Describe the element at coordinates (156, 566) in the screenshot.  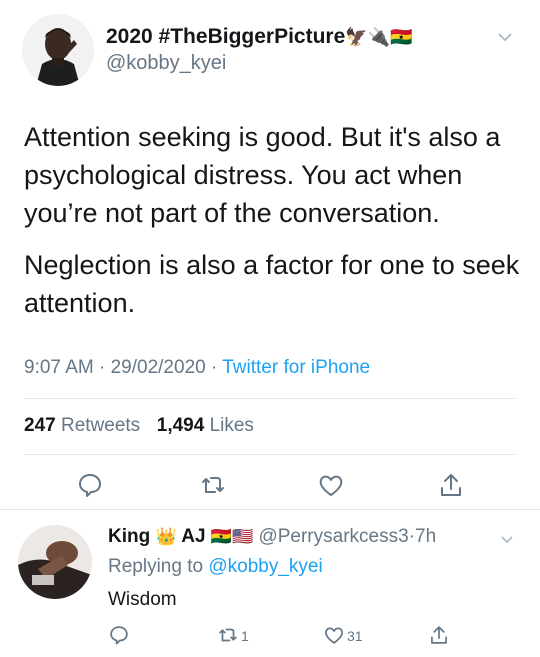
I see `replying-prefix: Replying to` at that location.